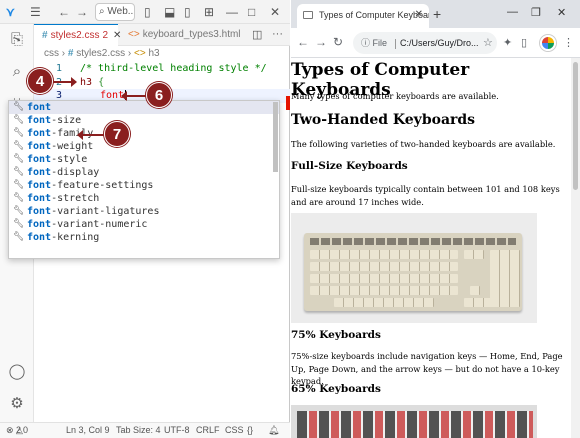  What do you see at coordinates (17, 40) in the screenshot?
I see `explorer-icon: ⎘` at bounding box center [17, 40].